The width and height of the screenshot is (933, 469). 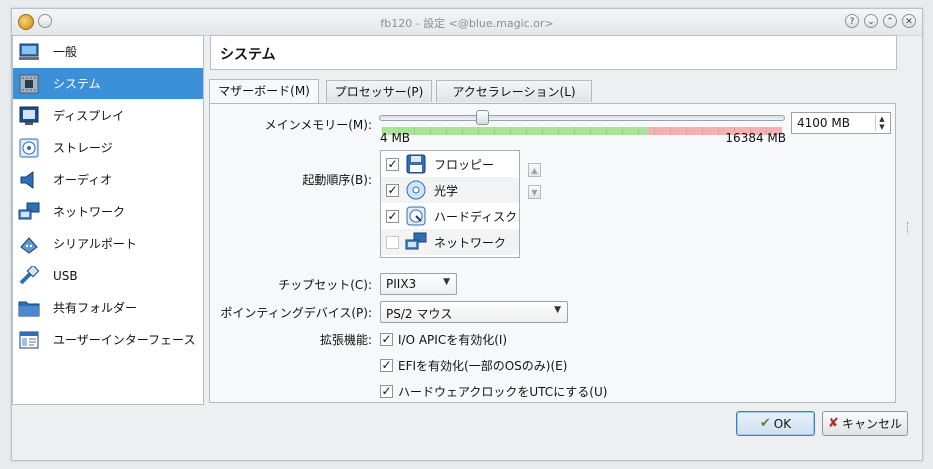 What do you see at coordinates (29, 116) in the screenshot?
I see `display-icon` at bounding box center [29, 116].